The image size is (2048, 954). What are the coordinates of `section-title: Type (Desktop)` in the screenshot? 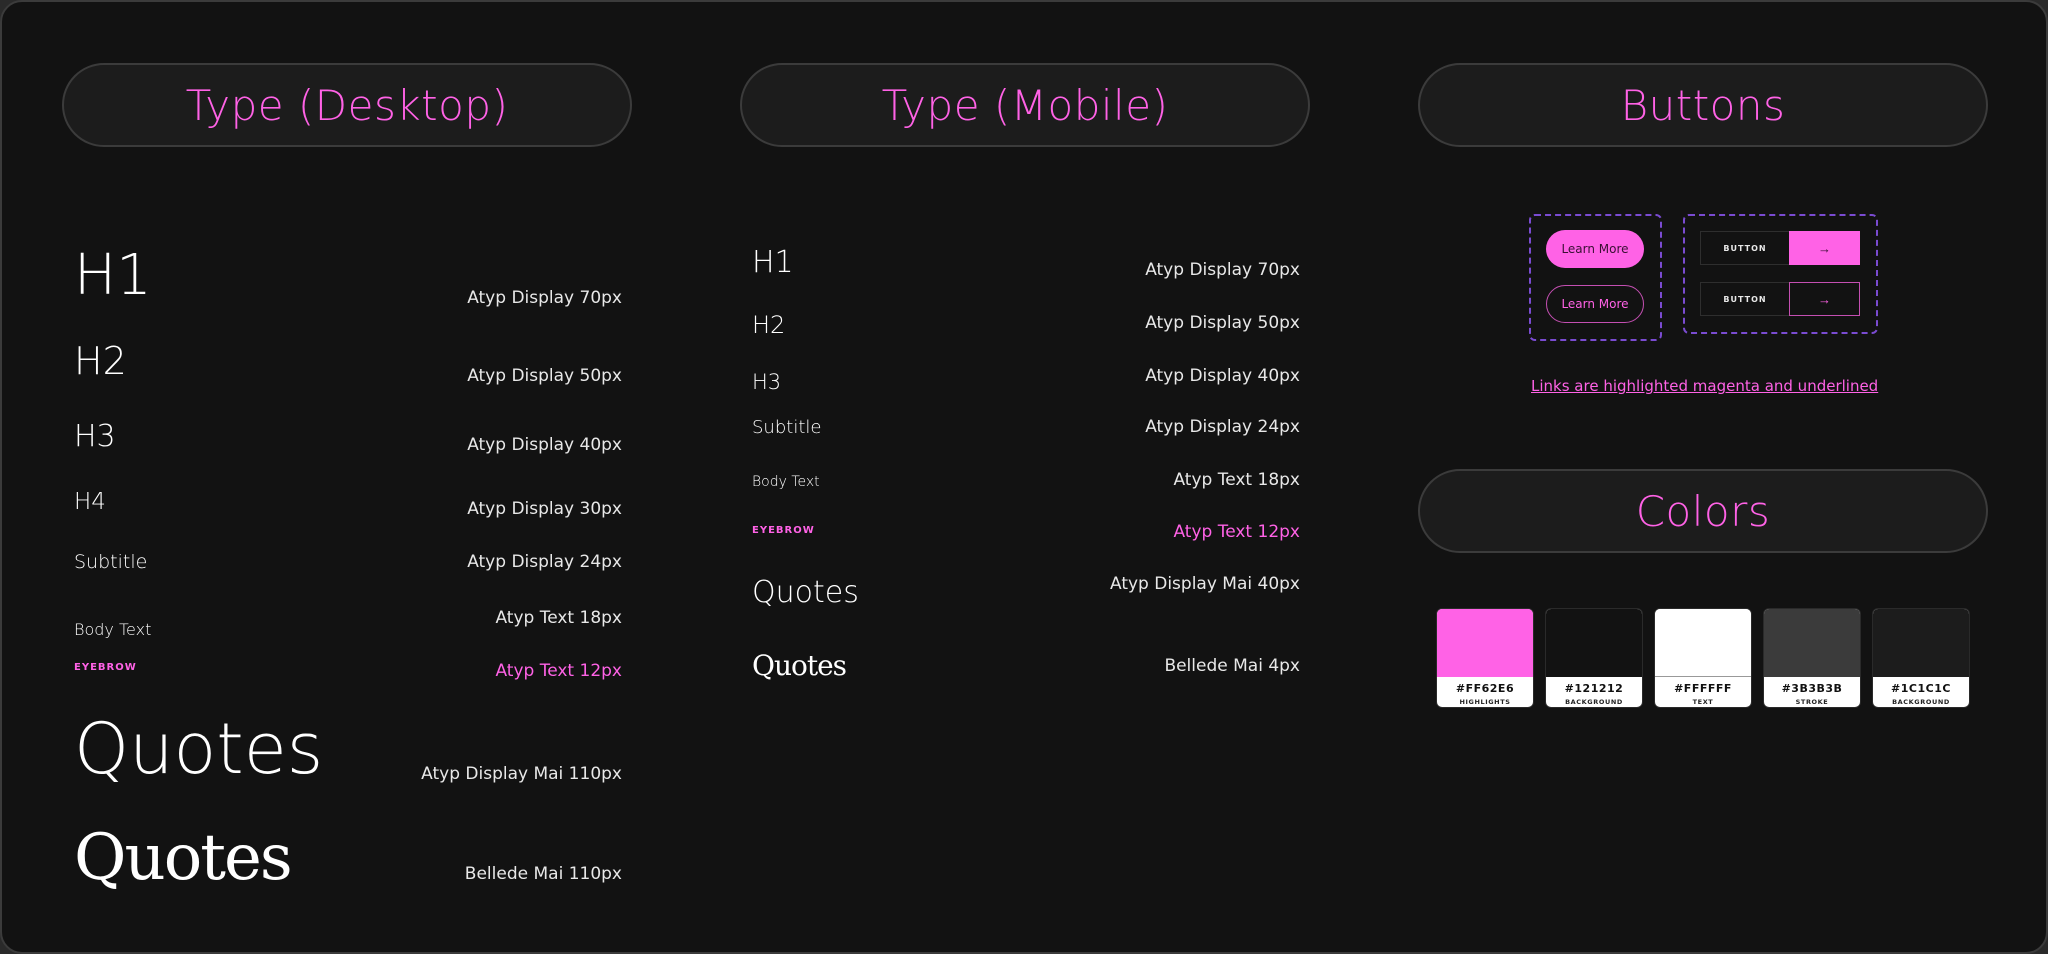 It's located at (347, 105).